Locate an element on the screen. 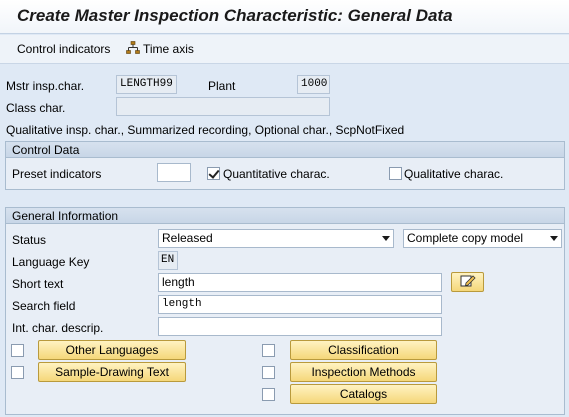 Image resolution: width=569 pixels, height=417 pixels. class-char-label: Class char. is located at coordinates (36, 108).